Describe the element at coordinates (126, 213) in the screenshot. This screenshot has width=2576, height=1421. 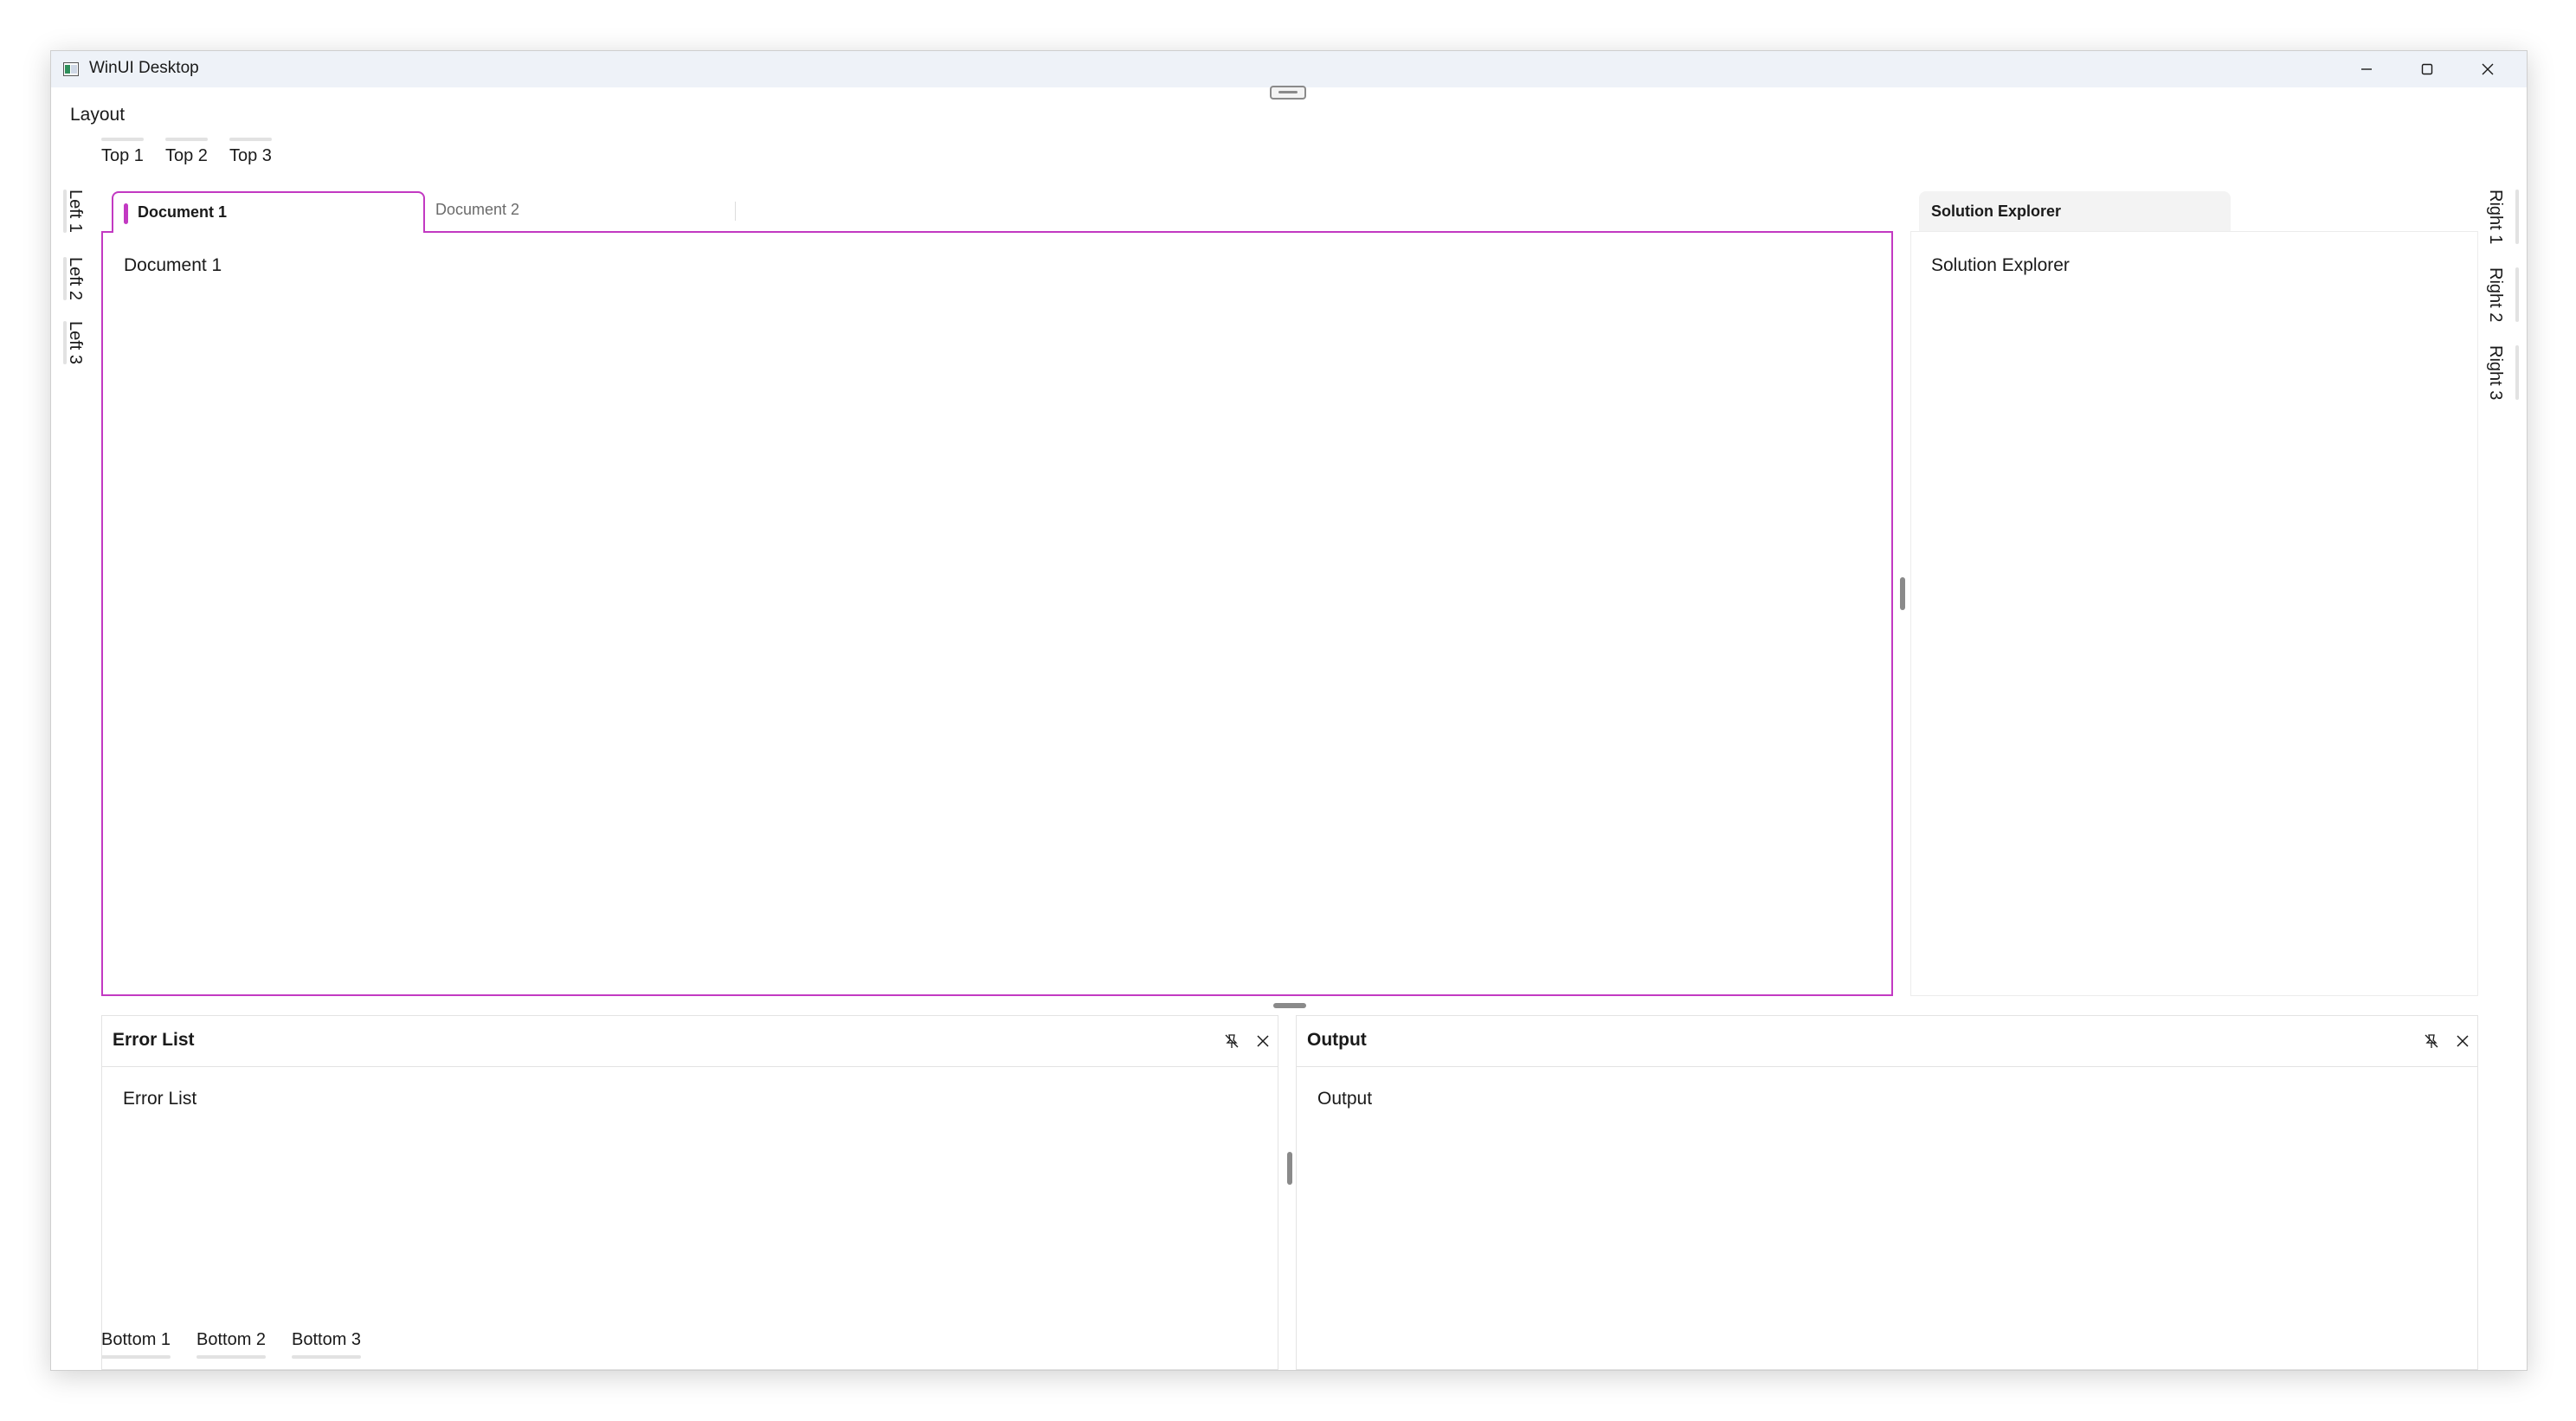
I see `active-tab-indicator` at that location.